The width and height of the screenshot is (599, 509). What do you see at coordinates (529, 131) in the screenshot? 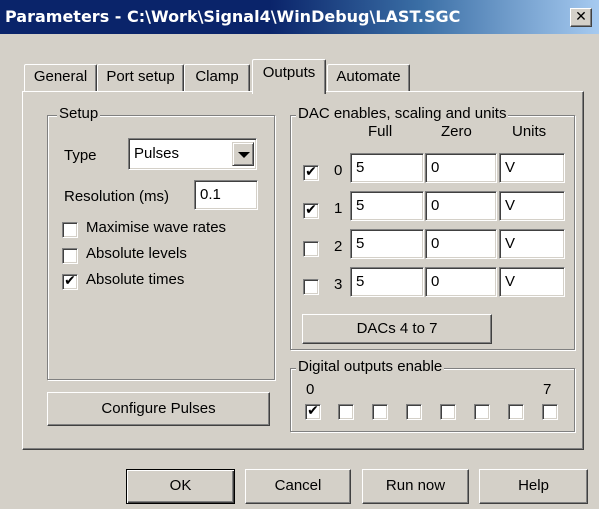
I see `col-units-header: Units` at bounding box center [529, 131].